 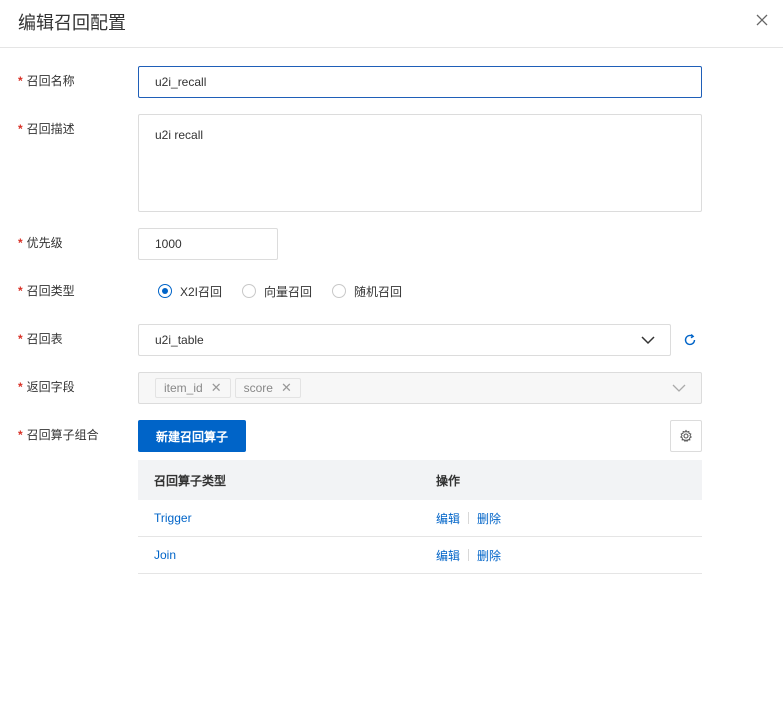 I want to click on operators-table: 召回算子类型 操作 Trigger 编辑 删除 Join 编辑 删除, so click(x=420, y=517).